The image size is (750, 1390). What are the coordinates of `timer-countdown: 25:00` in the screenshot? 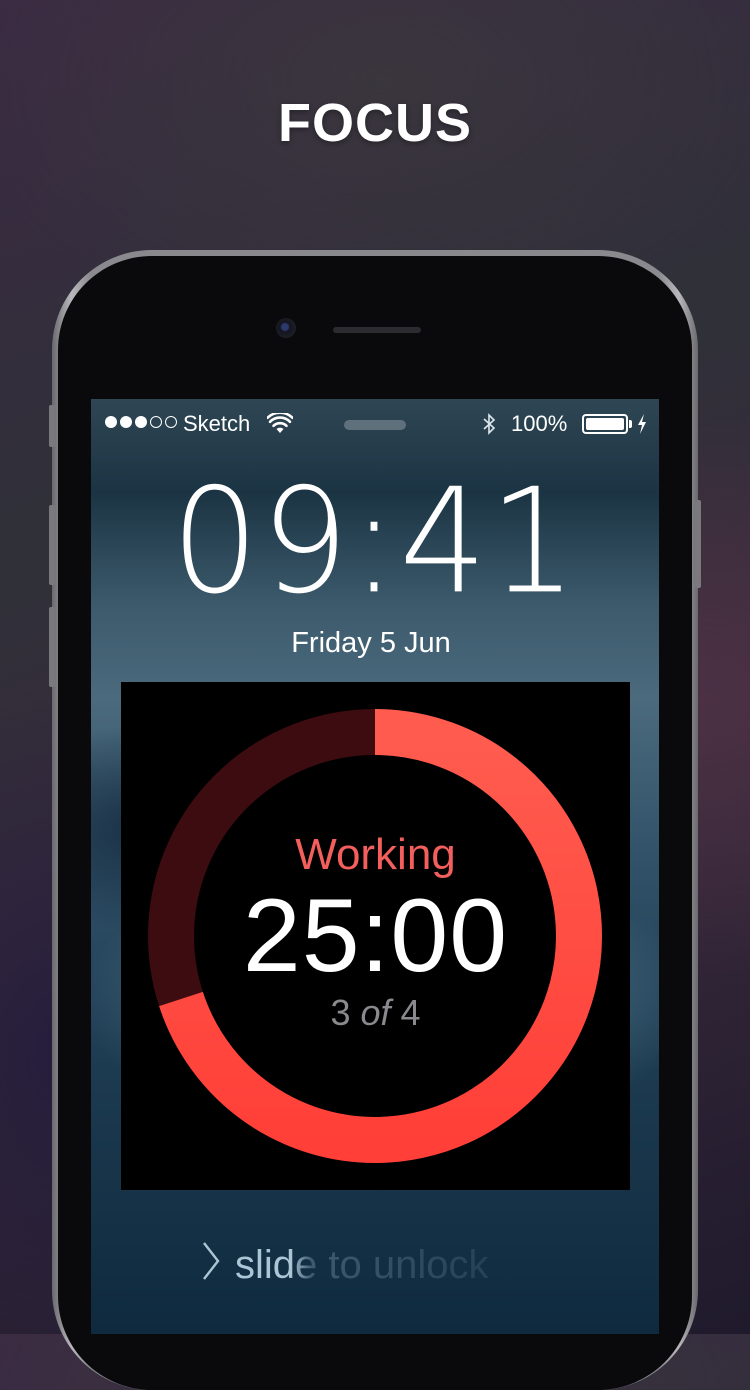 It's located at (375, 936).